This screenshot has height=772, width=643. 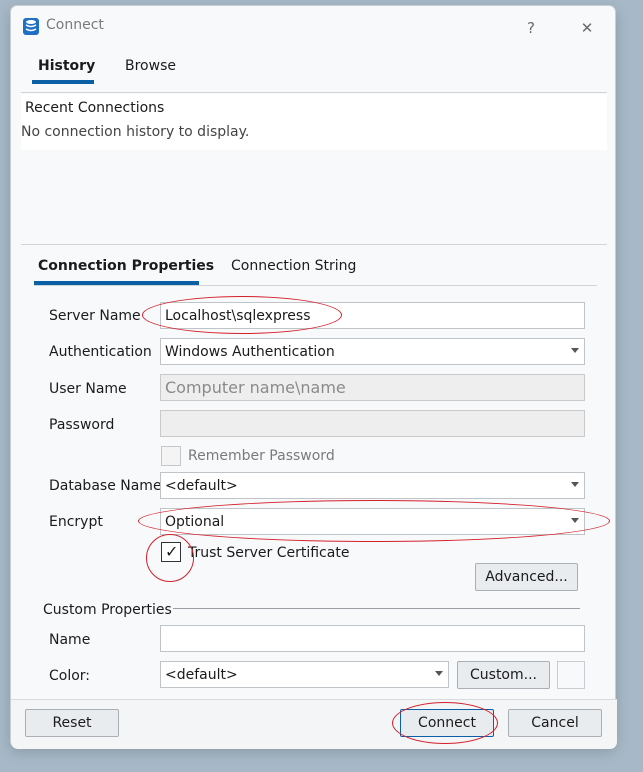 What do you see at coordinates (82, 425) in the screenshot?
I see `password-label: Password` at bounding box center [82, 425].